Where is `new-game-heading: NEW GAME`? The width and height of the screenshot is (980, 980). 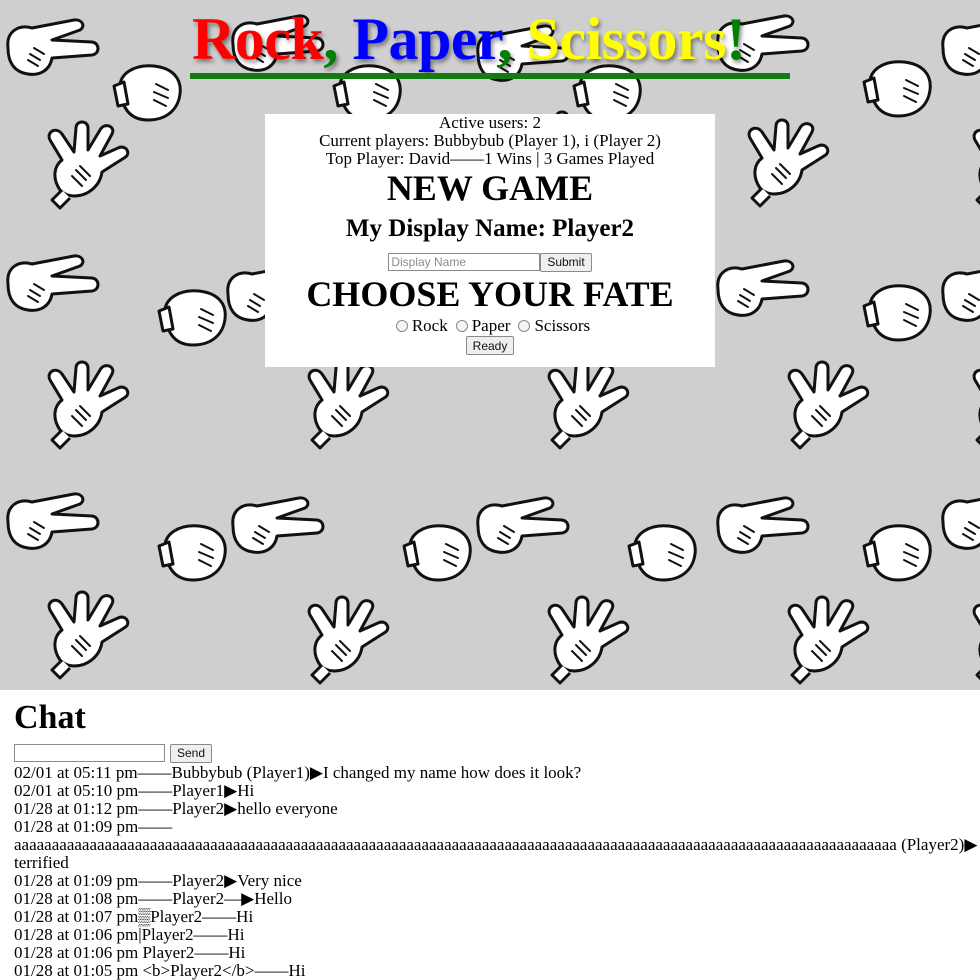
new-game-heading: NEW GAME is located at coordinates (490, 188).